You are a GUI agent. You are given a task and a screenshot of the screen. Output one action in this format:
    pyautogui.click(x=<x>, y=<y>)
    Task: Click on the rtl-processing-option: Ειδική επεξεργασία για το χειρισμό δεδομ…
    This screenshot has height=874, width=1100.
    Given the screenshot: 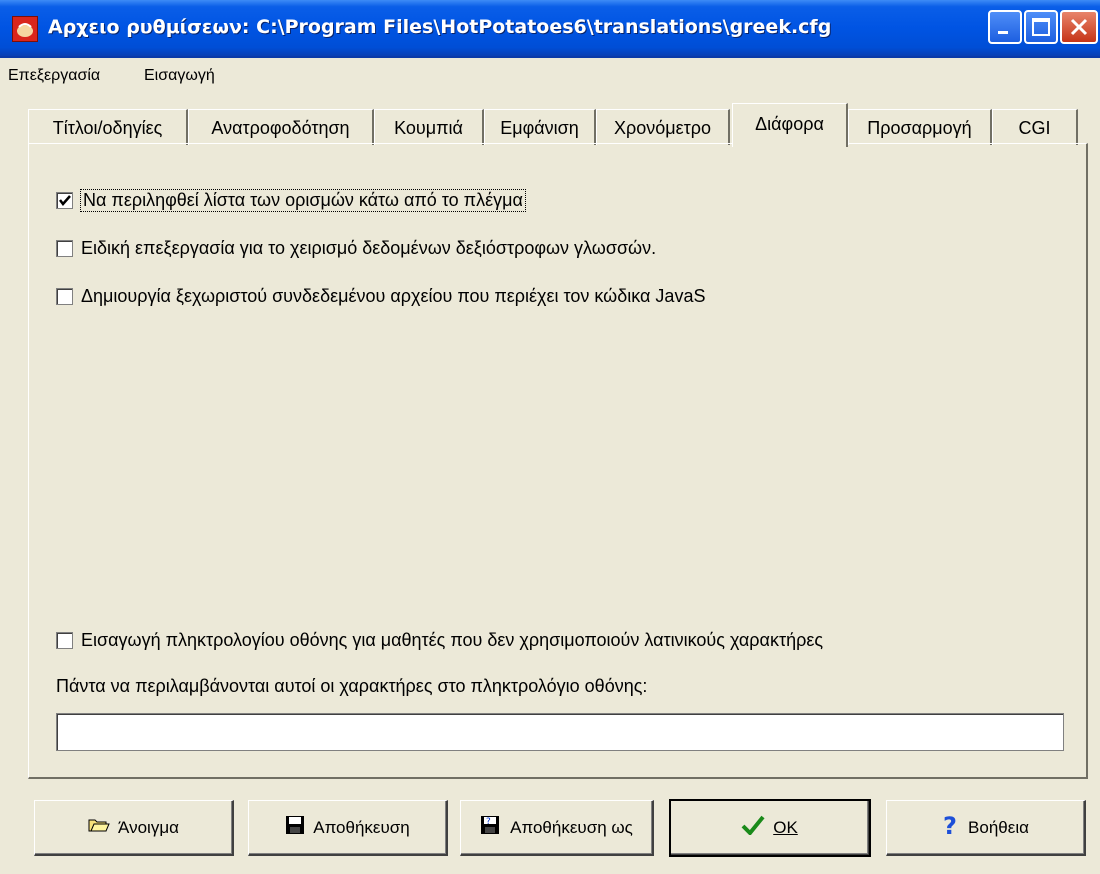 What is the action you would take?
    pyautogui.click(x=356, y=248)
    